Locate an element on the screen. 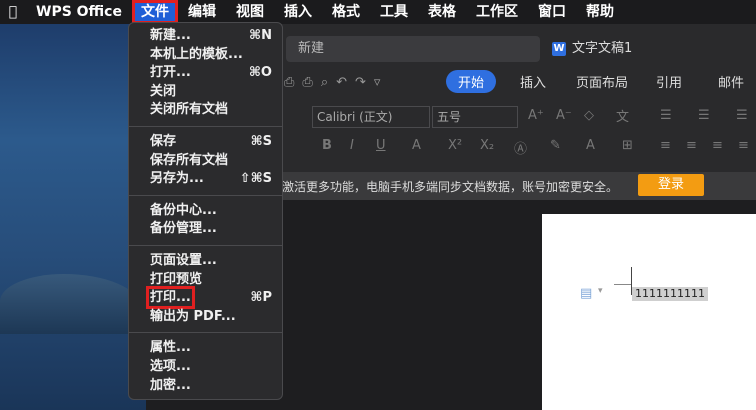 The width and height of the screenshot is (756, 410). file-menu-item: 打印预览 is located at coordinates (205, 280).